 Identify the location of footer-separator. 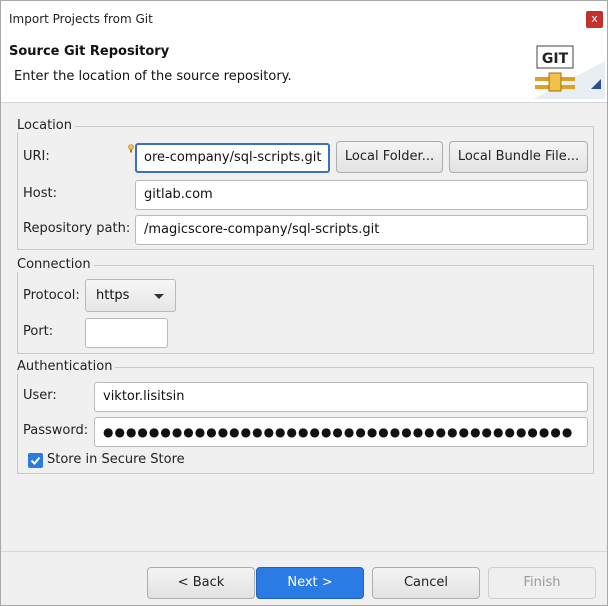
(304, 551).